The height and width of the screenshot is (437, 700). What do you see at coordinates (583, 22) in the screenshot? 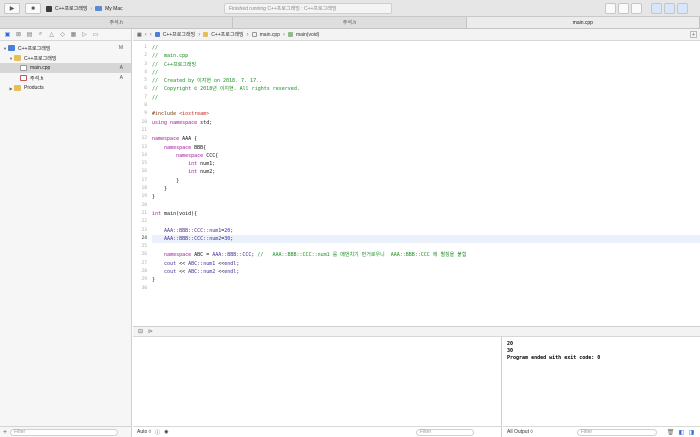
I see `tab-main-cpp: main.cpp` at bounding box center [583, 22].